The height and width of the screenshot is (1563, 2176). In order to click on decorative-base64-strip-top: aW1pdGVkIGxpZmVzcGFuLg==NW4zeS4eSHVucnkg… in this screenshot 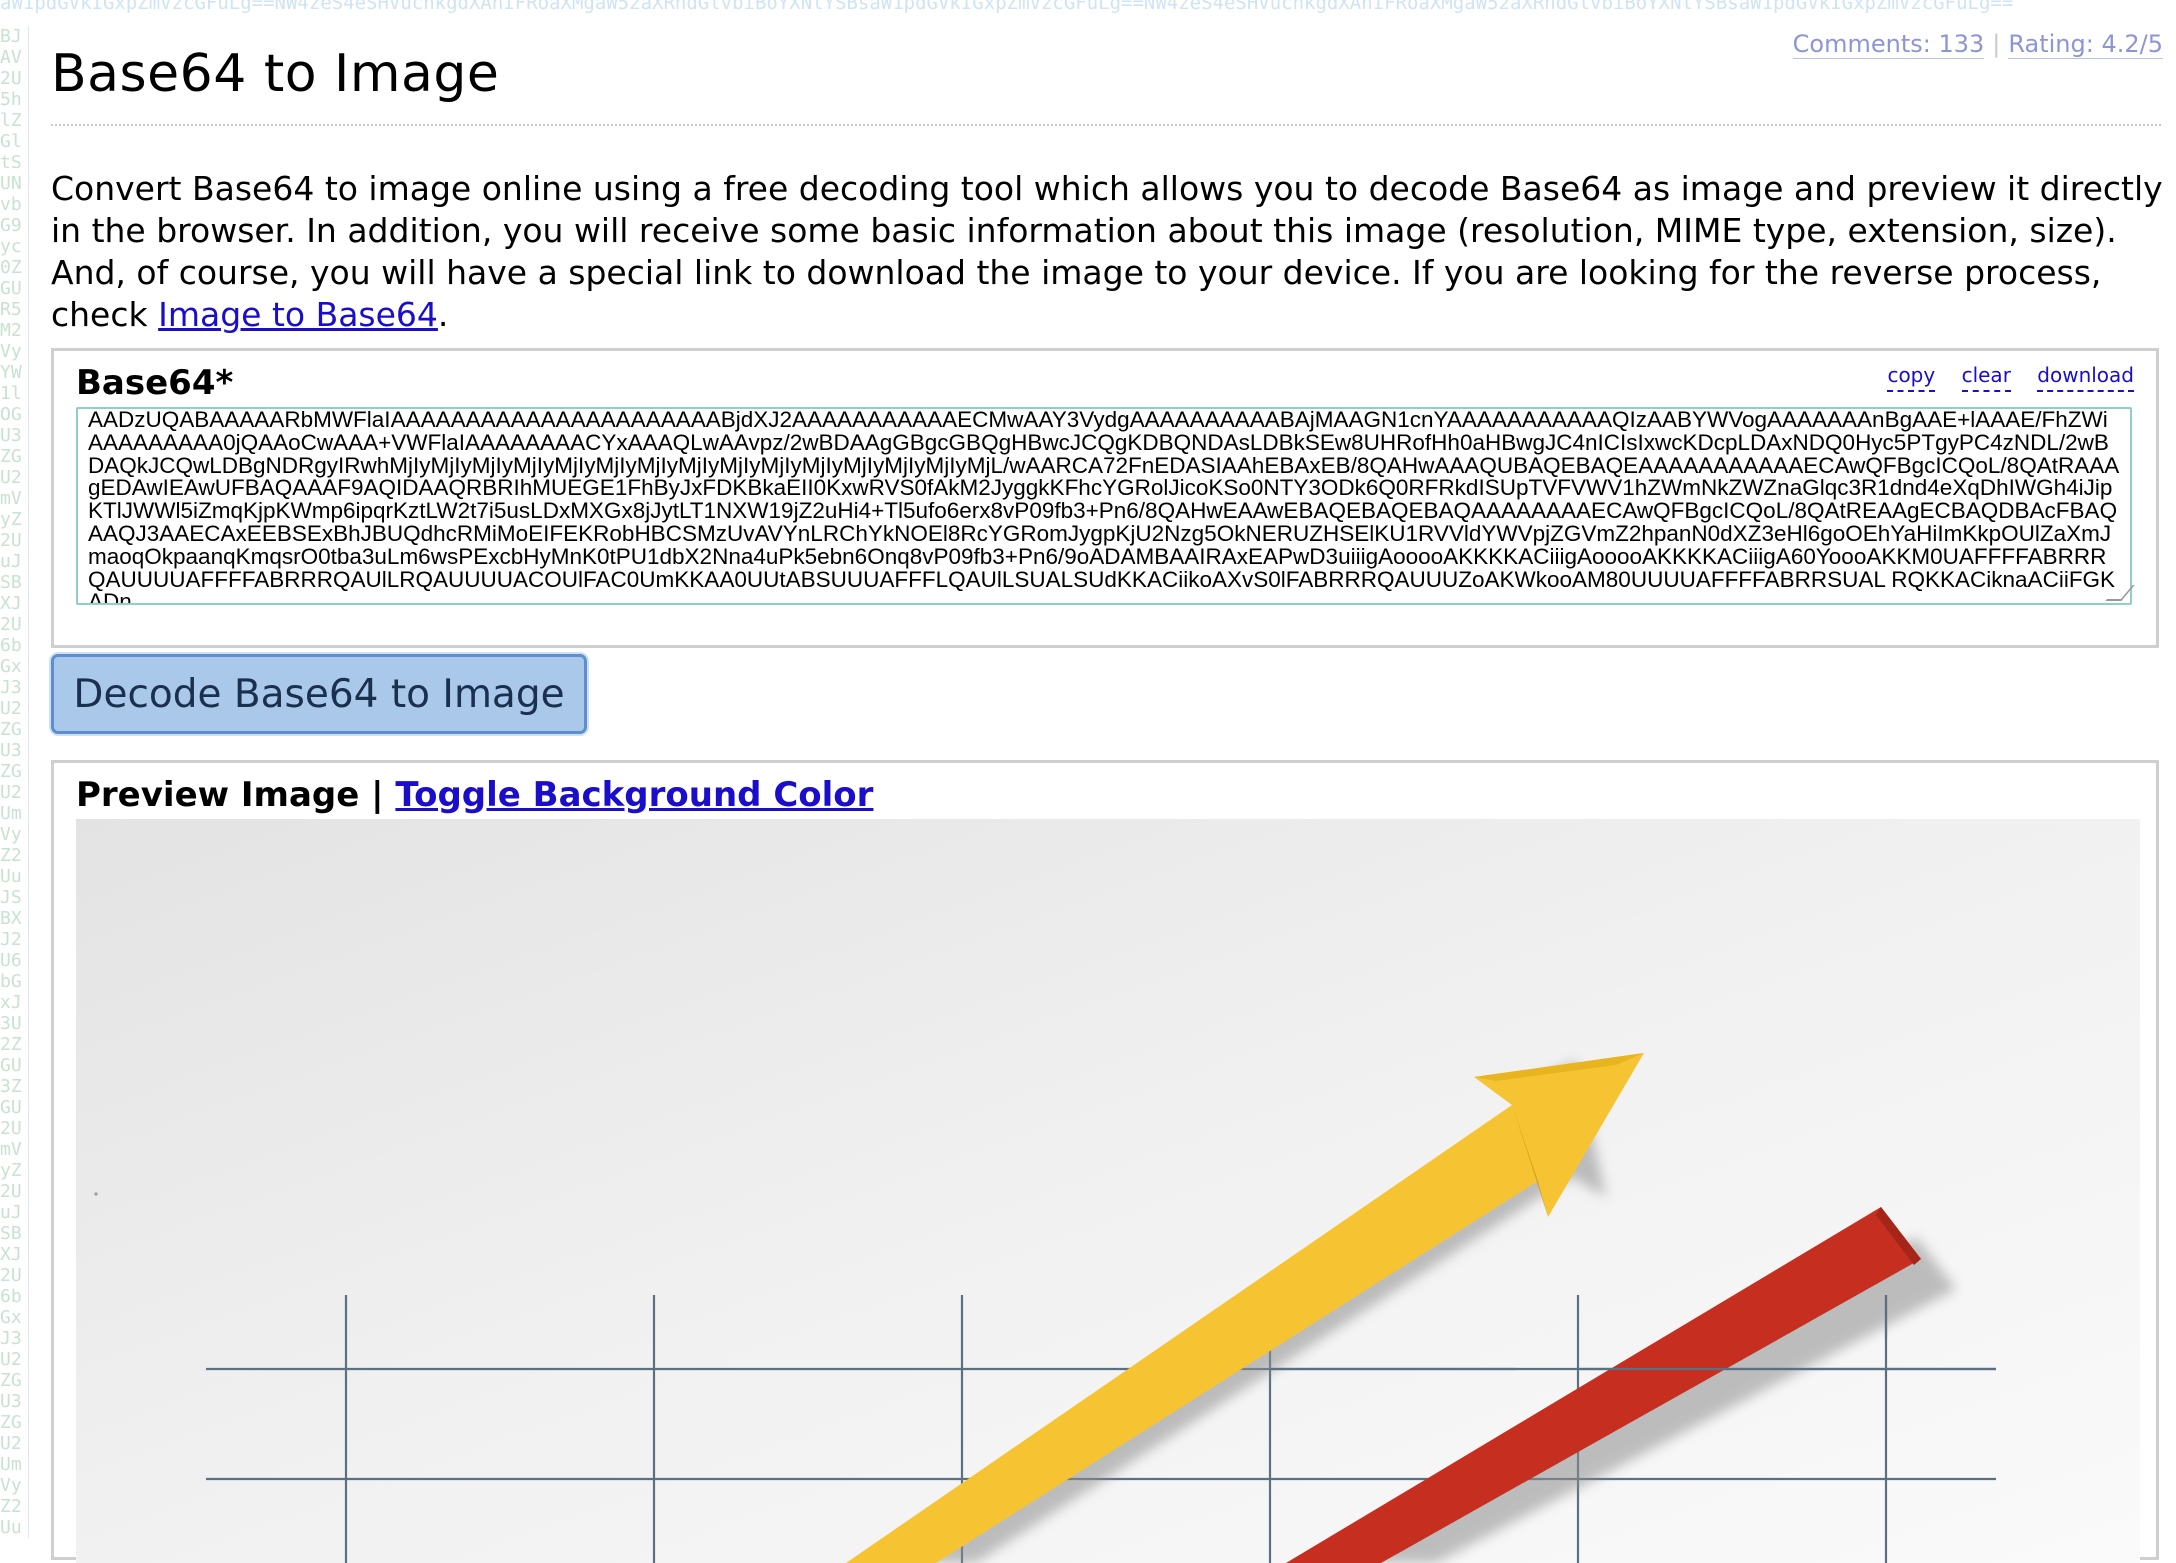, I will do `click(1007, 7)`.